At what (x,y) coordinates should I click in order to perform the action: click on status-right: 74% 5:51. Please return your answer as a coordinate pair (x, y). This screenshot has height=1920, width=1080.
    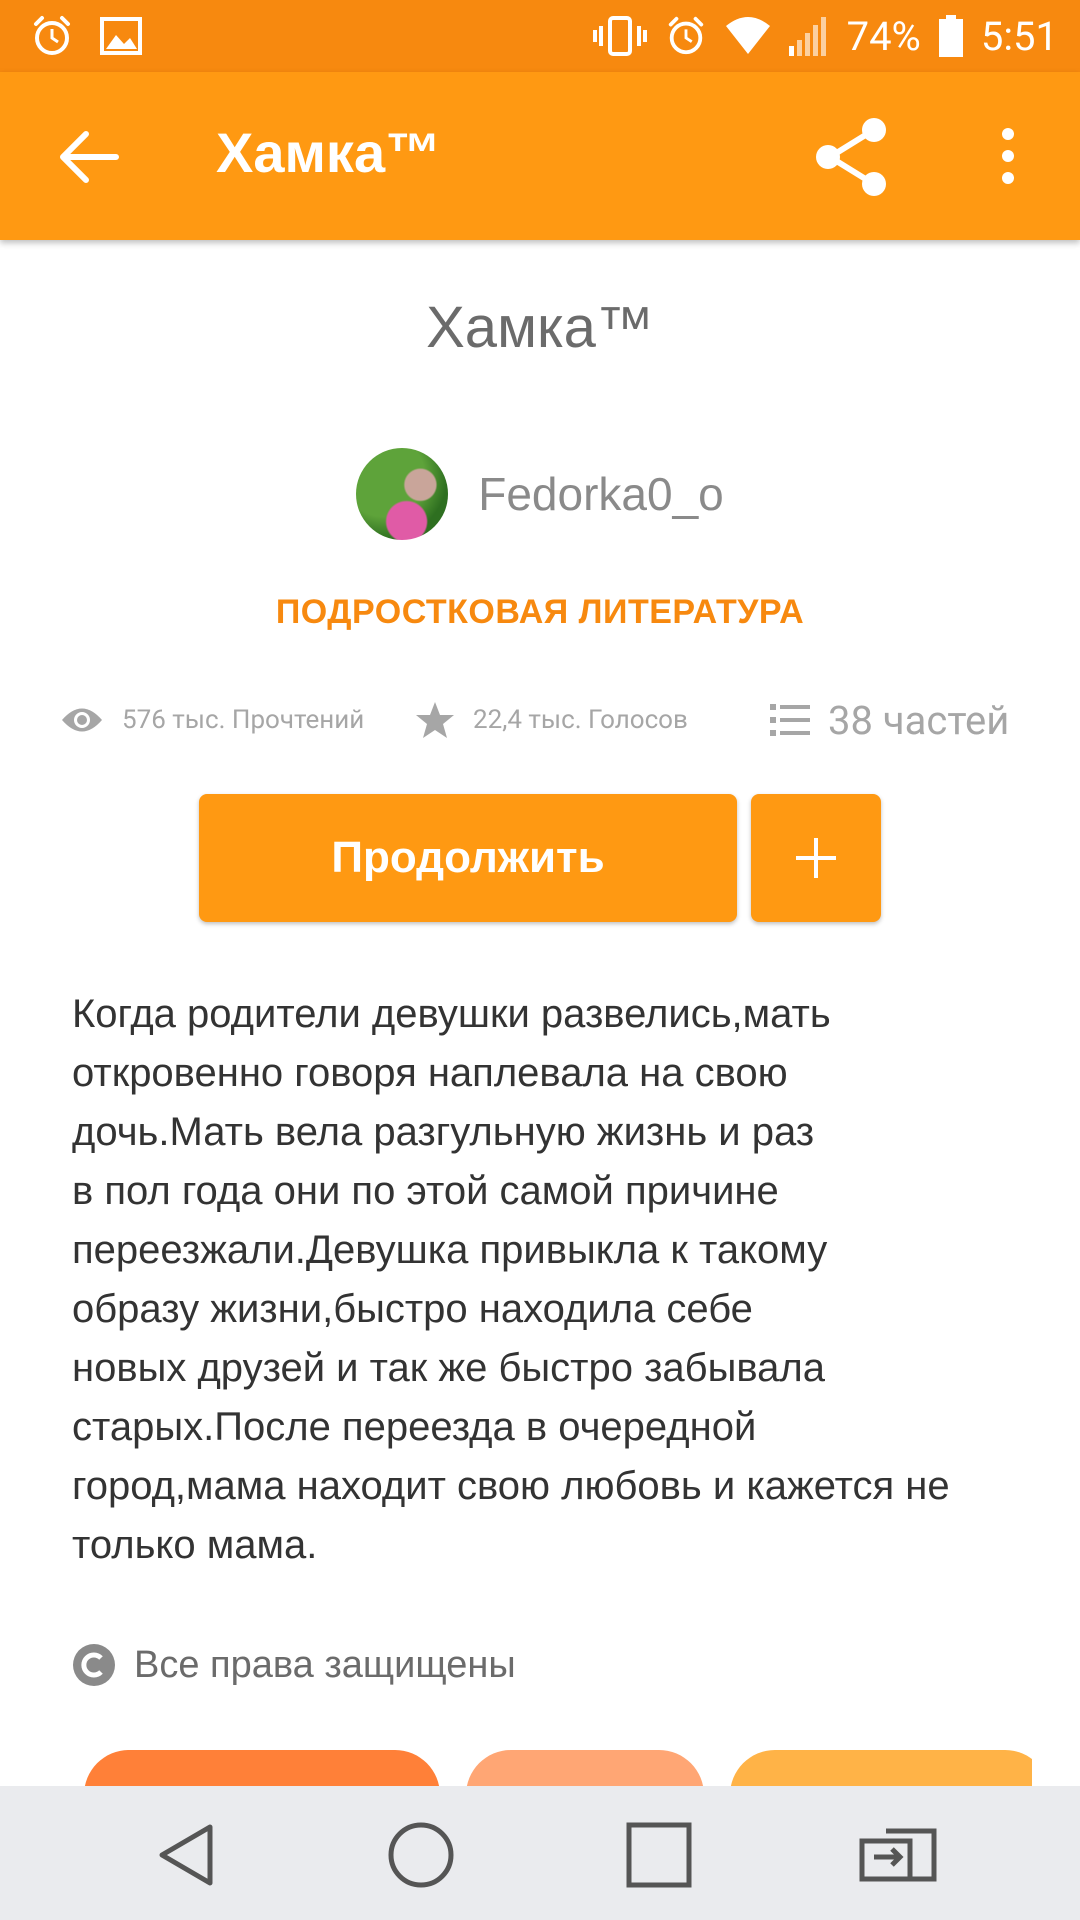
    Looking at the image, I should click on (825, 36).